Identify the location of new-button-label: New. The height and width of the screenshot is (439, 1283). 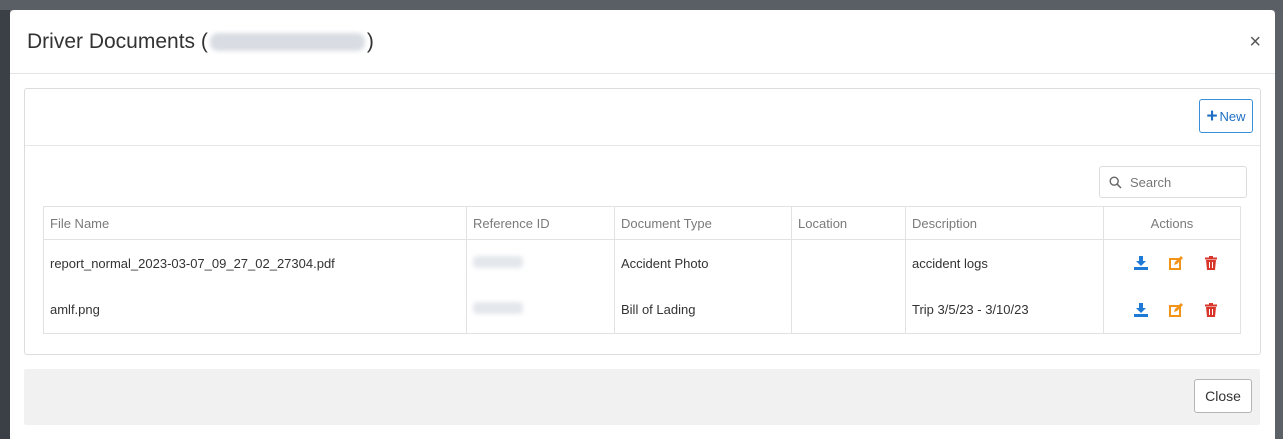
(1232, 116).